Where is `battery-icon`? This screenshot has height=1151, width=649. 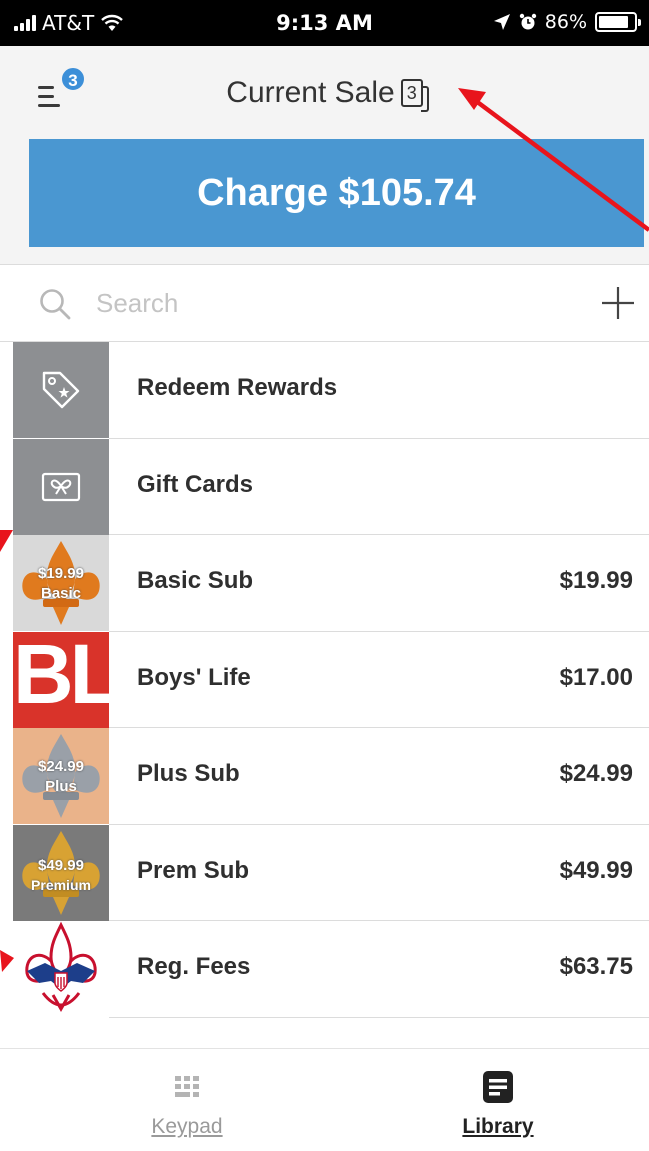 battery-icon is located at coordinates (618, 22).